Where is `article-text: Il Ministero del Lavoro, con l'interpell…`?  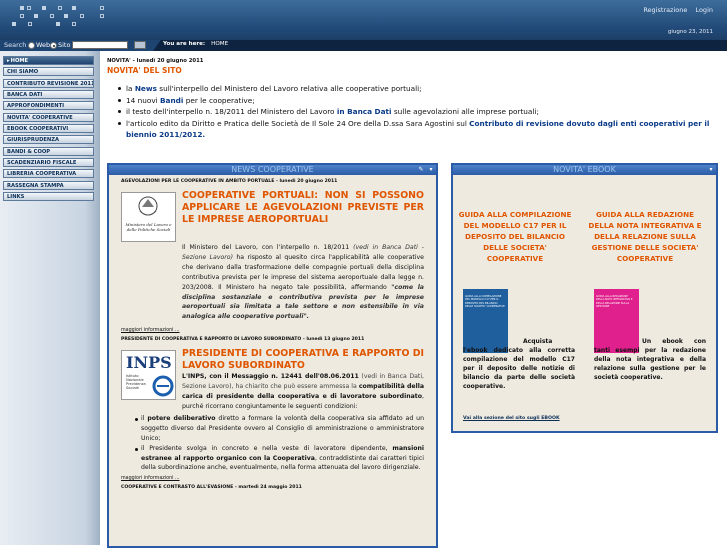
article-text: Il Ministero del Lavoro, con l'interpell… is located at coordinates (303, 282).